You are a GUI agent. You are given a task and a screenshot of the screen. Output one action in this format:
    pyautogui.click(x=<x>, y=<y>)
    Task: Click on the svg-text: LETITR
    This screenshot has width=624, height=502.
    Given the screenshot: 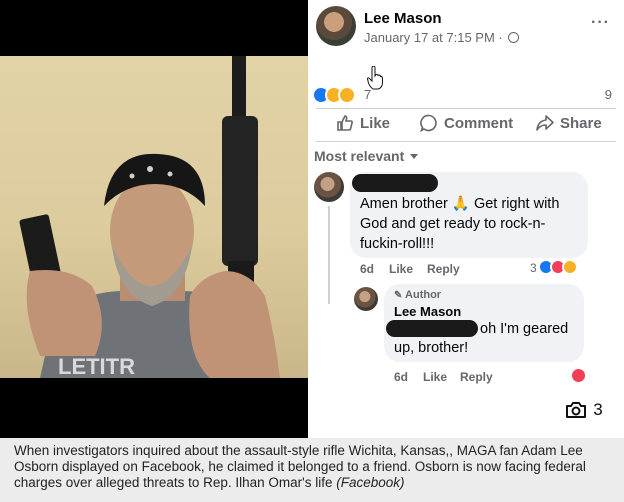 What is the action you would take?
    pyautogui.click(x=96, y=366)
    